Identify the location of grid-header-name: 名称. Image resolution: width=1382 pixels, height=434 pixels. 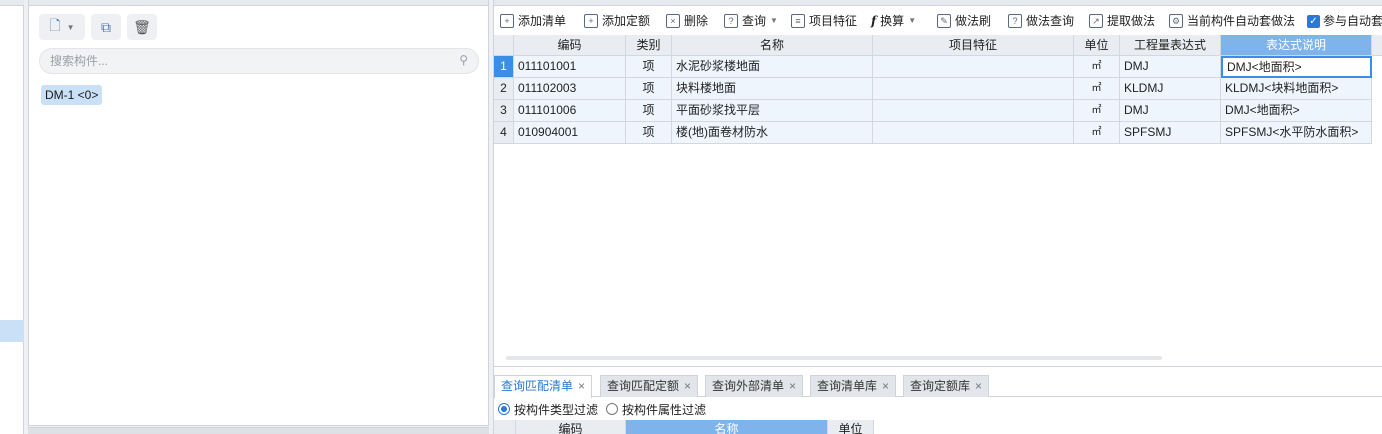
(772, 45).